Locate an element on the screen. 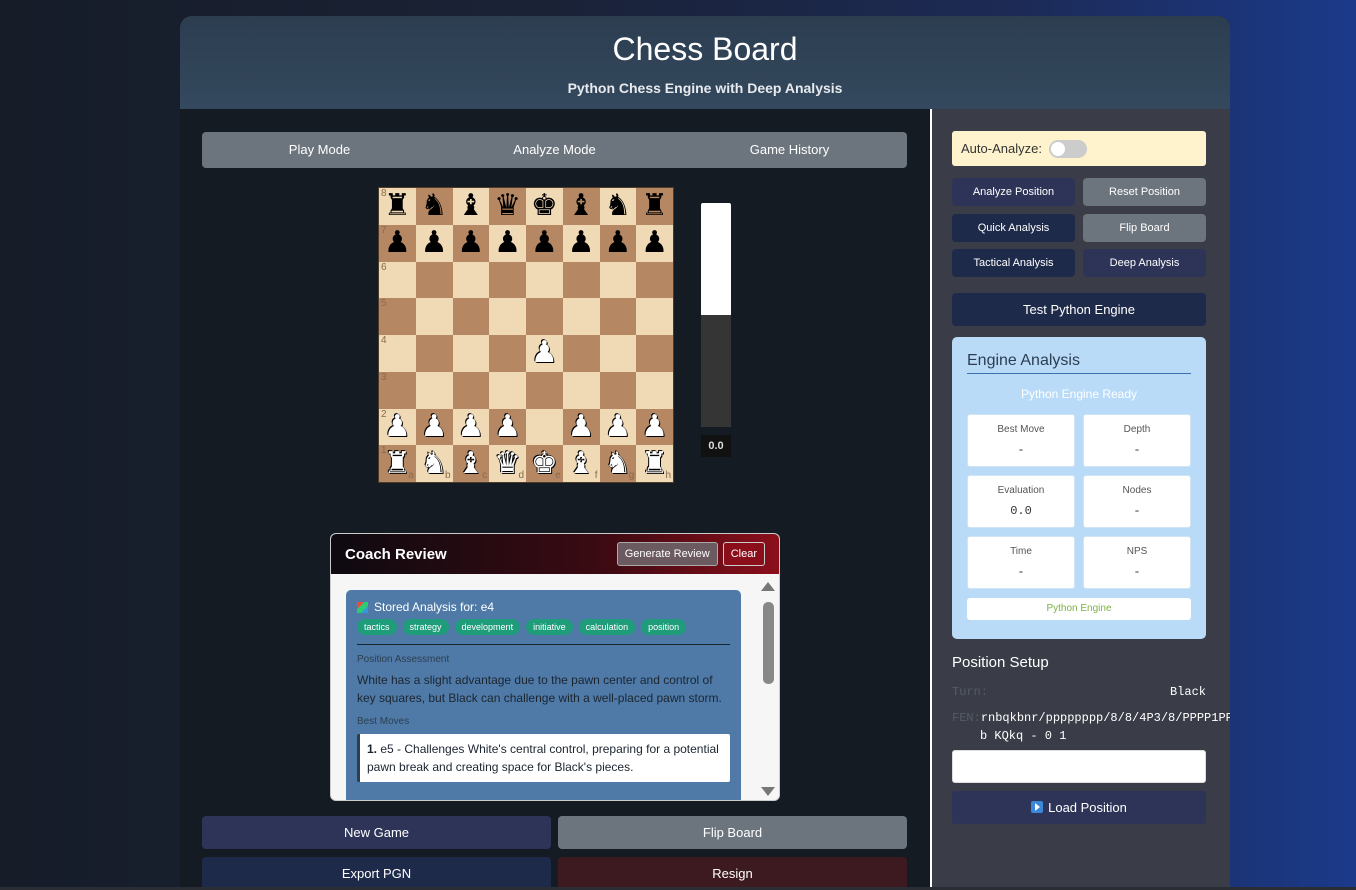 The width and height of the screenshot is (1356, 890). flip-board-button: Flip Board is located at coordinates (732, 832).